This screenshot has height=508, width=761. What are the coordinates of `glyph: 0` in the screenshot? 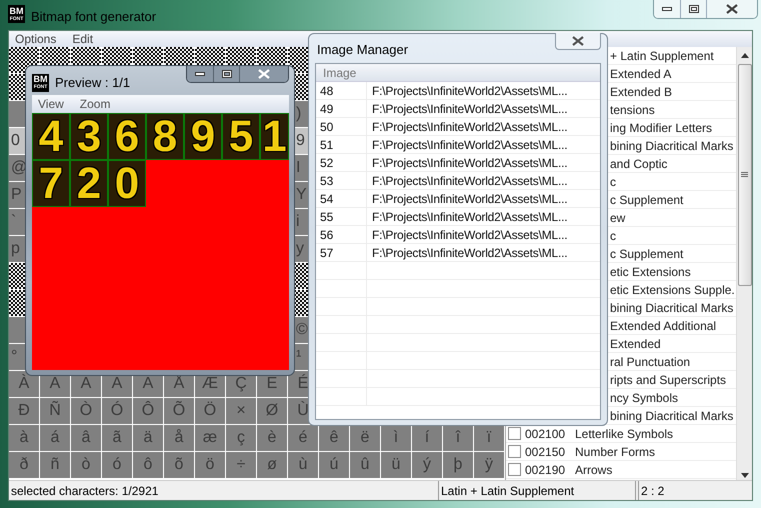 It's located at (127, 183).